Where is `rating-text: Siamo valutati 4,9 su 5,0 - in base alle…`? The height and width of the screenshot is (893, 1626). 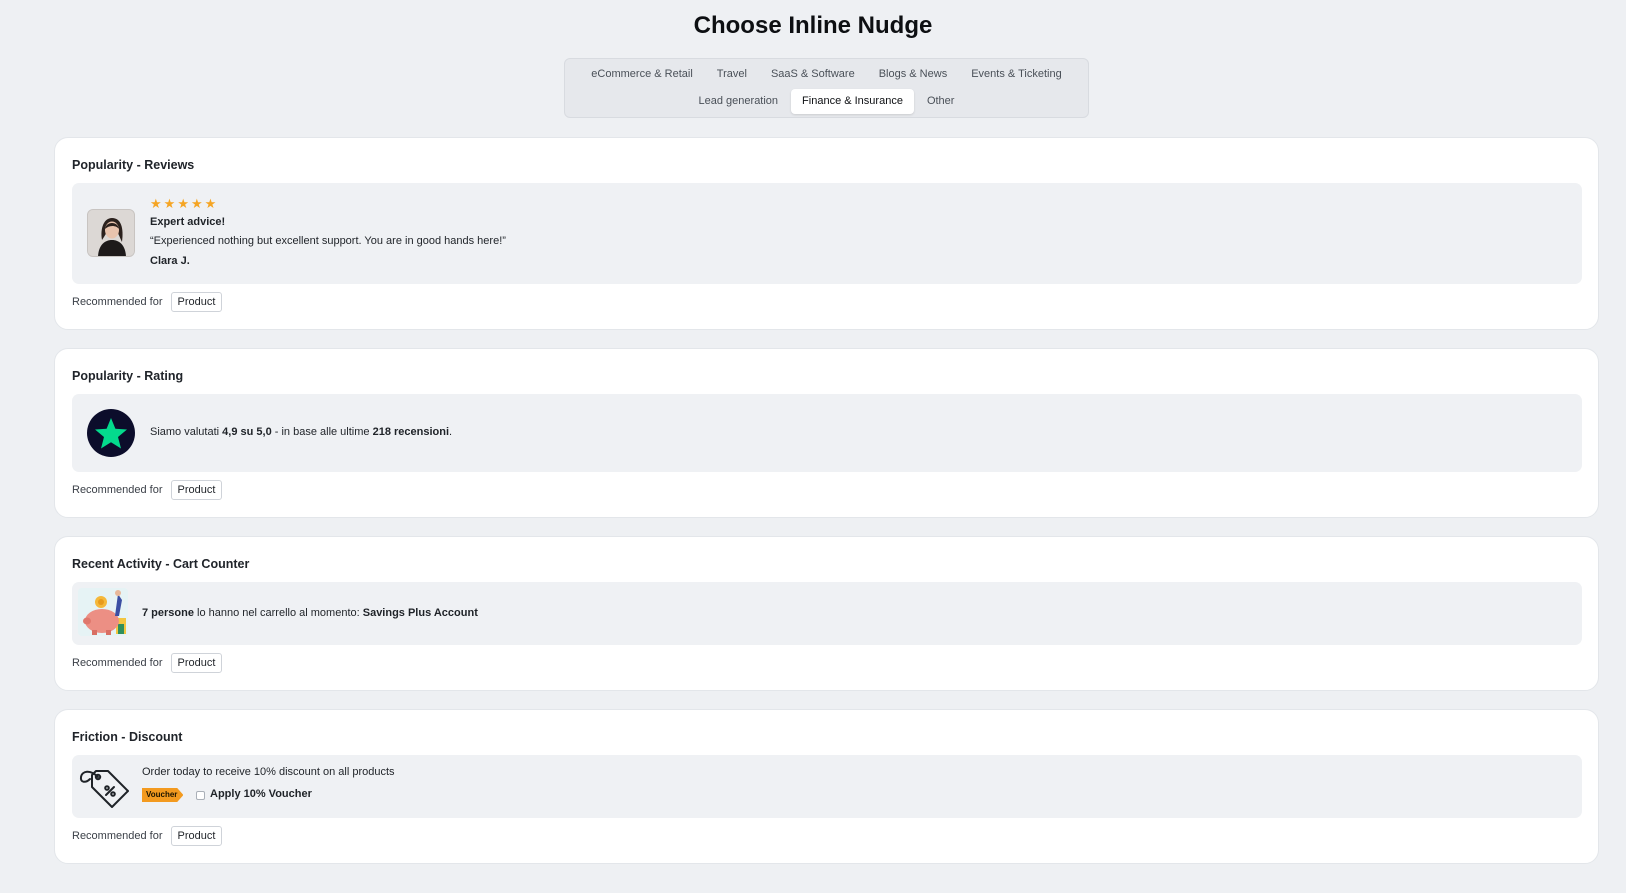 rating-text: Siamo valutati 4,9 su 5,0 - in base alle… is located at coordinates (301, 432).